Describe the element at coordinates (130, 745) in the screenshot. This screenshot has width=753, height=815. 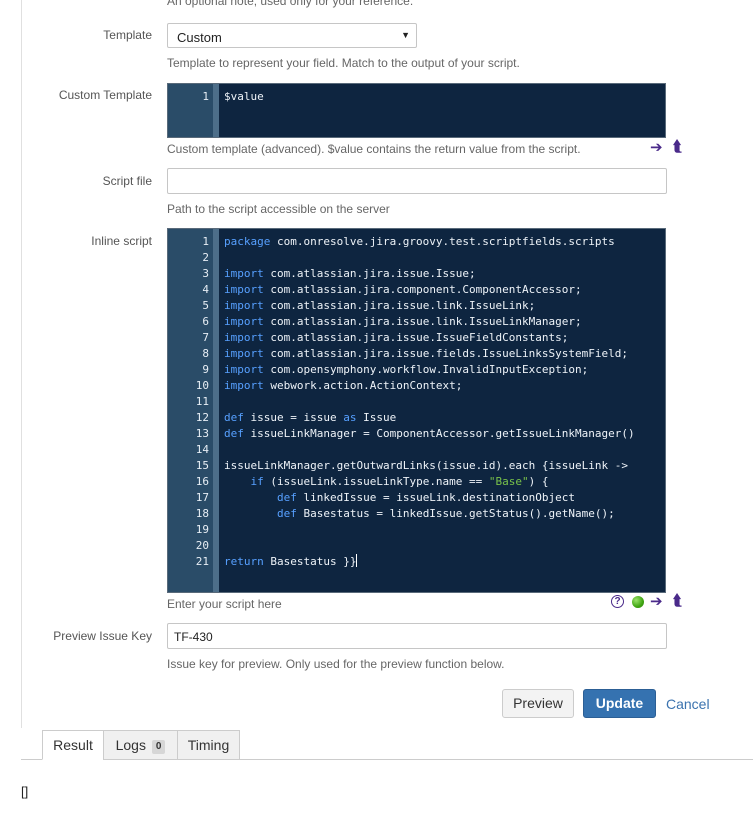
I see `tab-logs-label: Logs` at that location.